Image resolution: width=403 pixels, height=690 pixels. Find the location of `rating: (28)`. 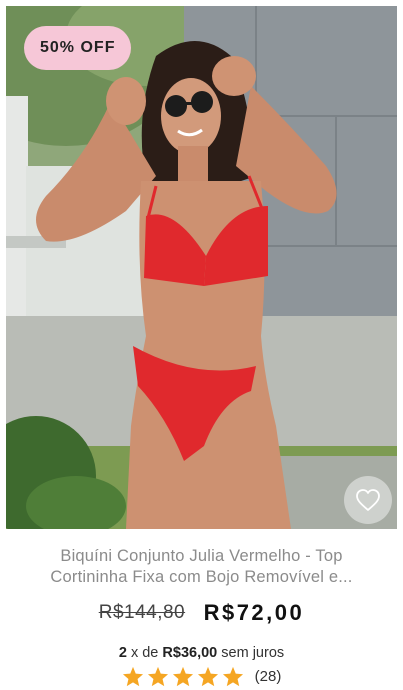

rating: (28) is located at coordinates (201, 676).